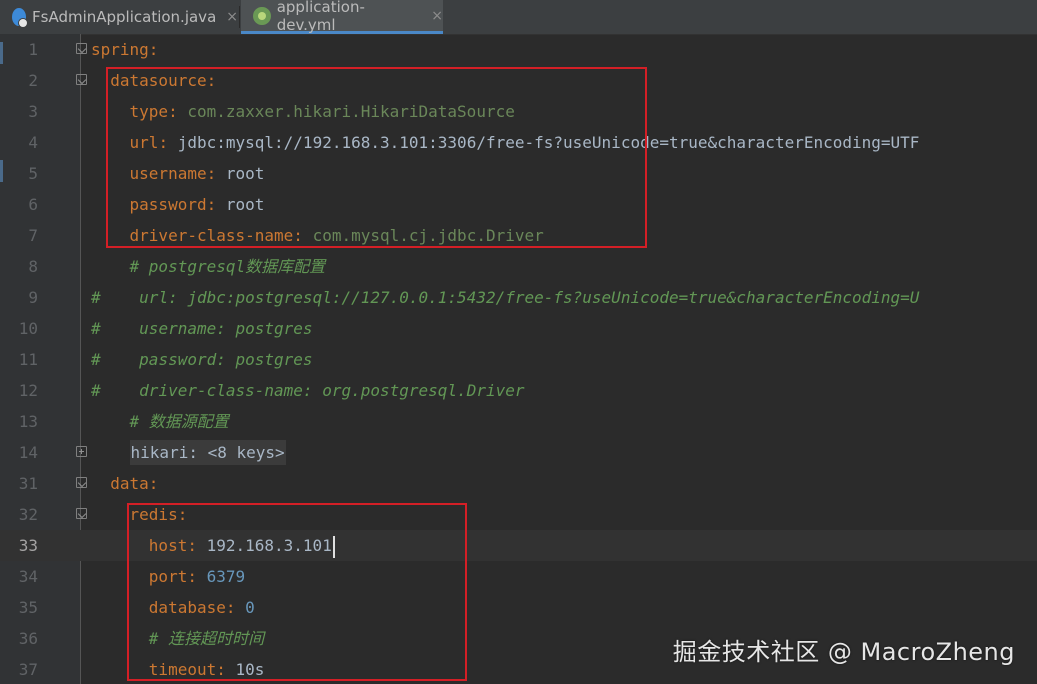  Describe the element at coordinates (518, 266) in the screenshot. I see `code-line: 8 # postgresql数据库配置` at that location.